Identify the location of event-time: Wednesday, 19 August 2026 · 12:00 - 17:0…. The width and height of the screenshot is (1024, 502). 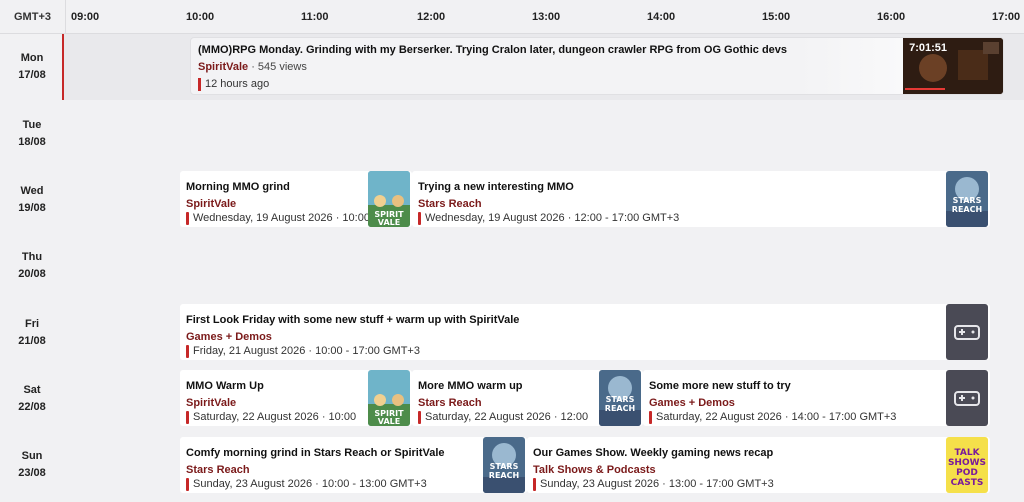
(548, 218).